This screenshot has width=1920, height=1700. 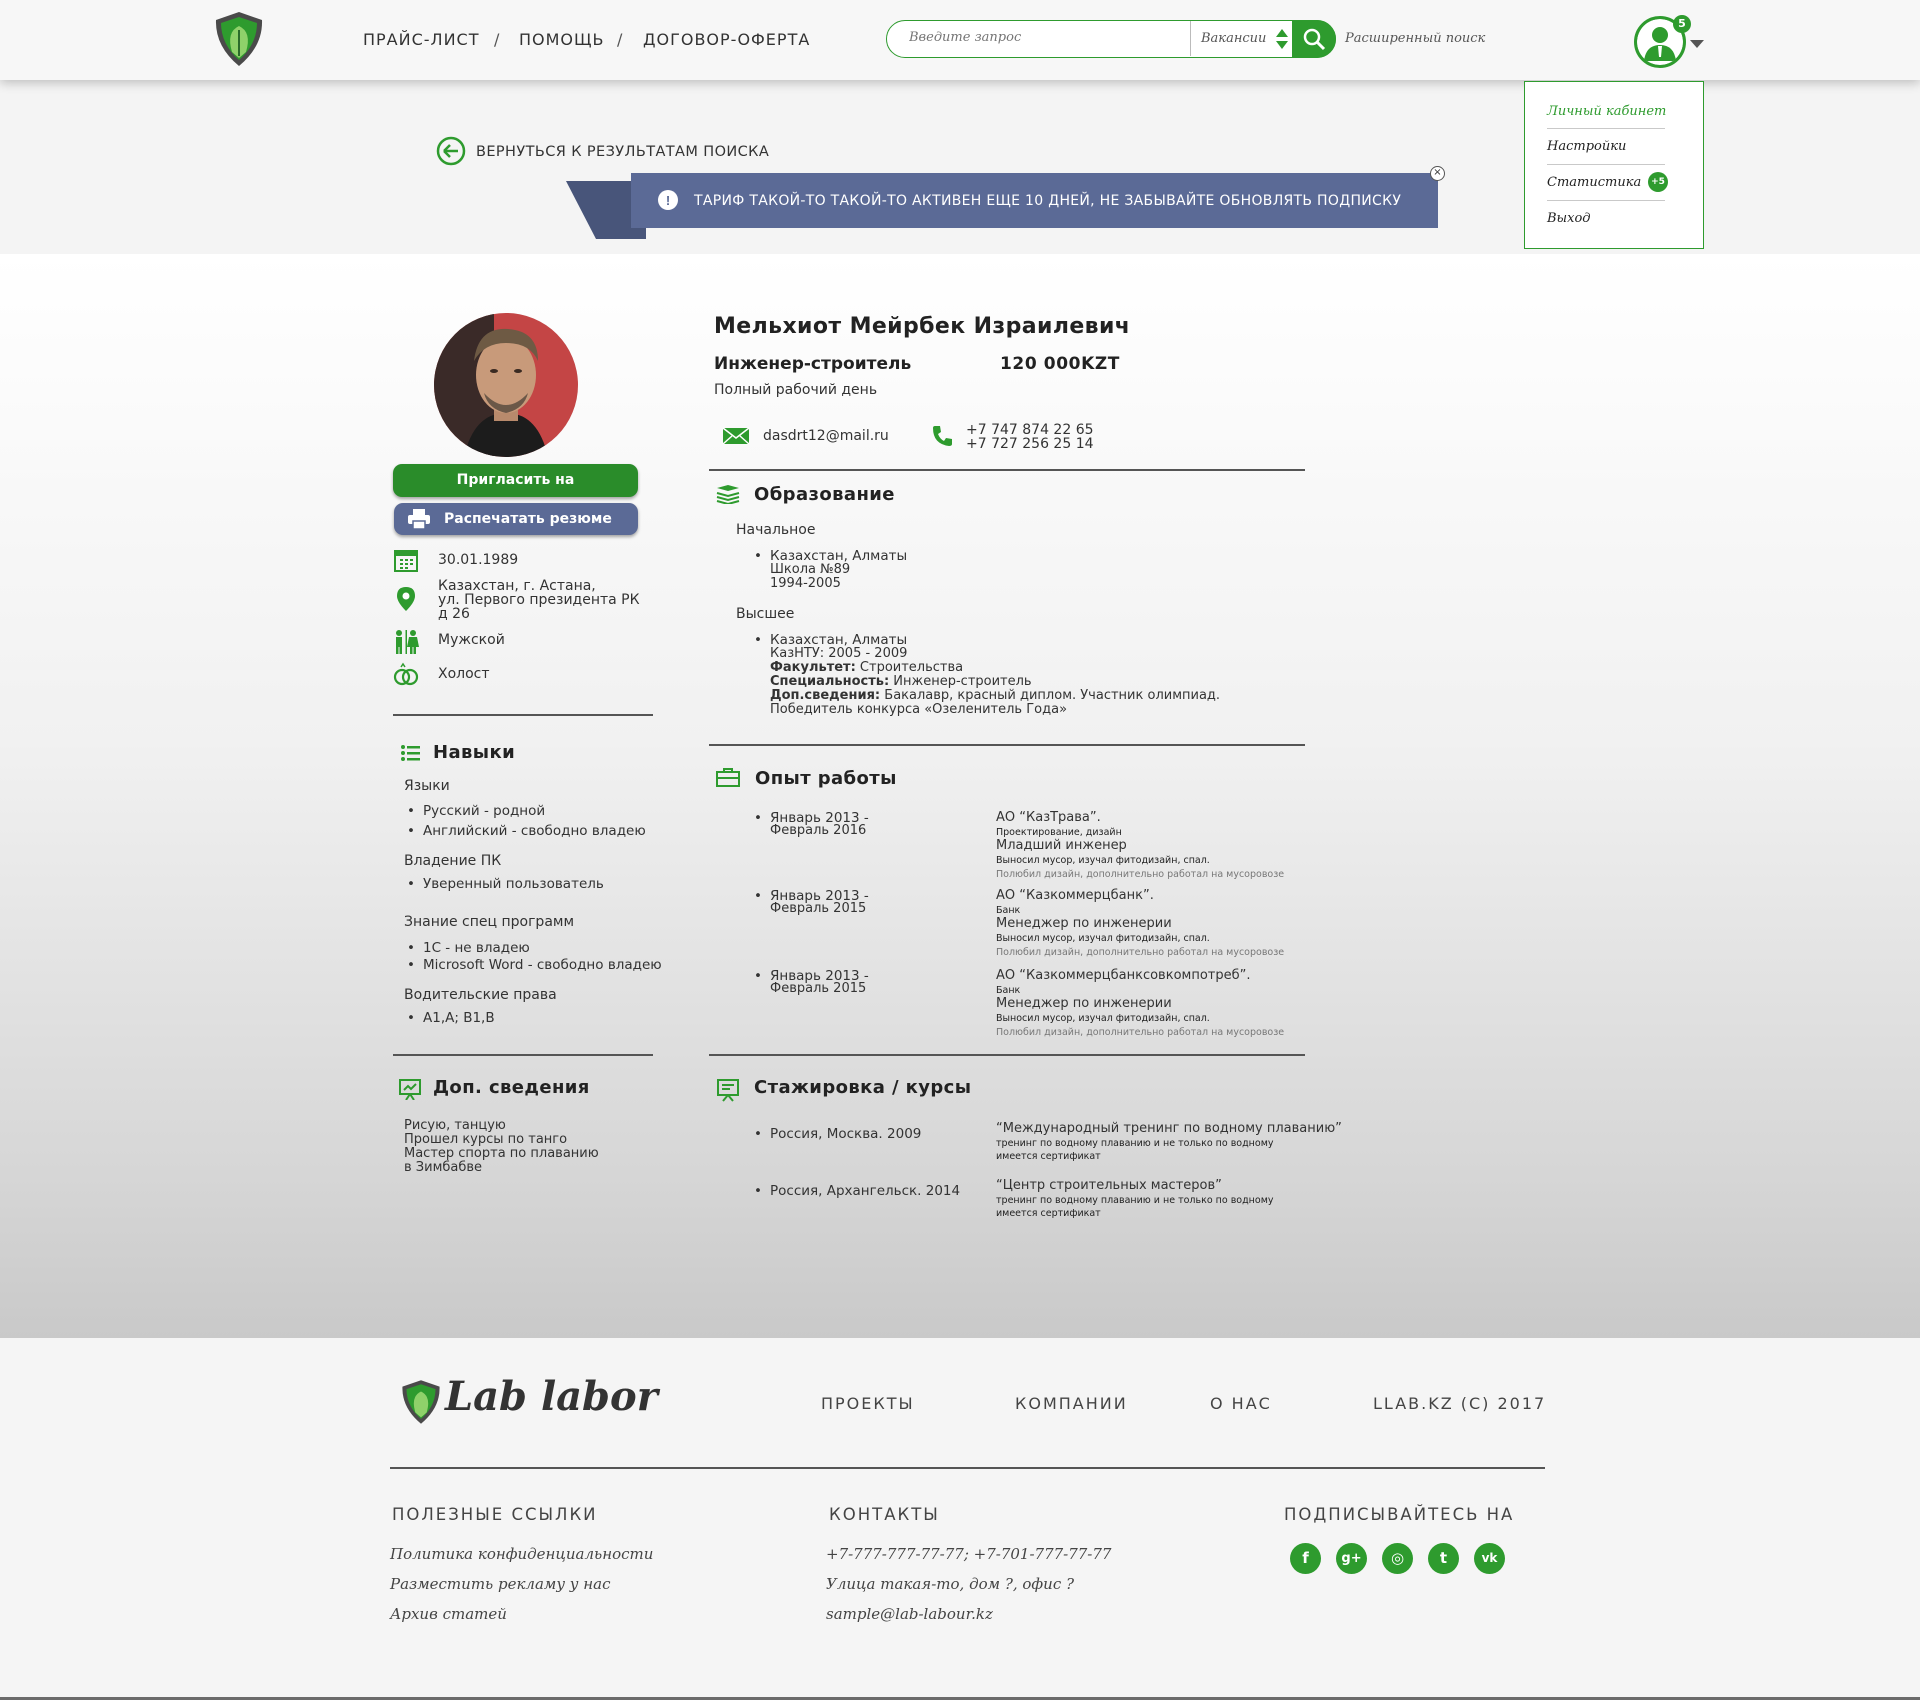 I want to click on education-level: Начальное, so click(x=776, y=530).